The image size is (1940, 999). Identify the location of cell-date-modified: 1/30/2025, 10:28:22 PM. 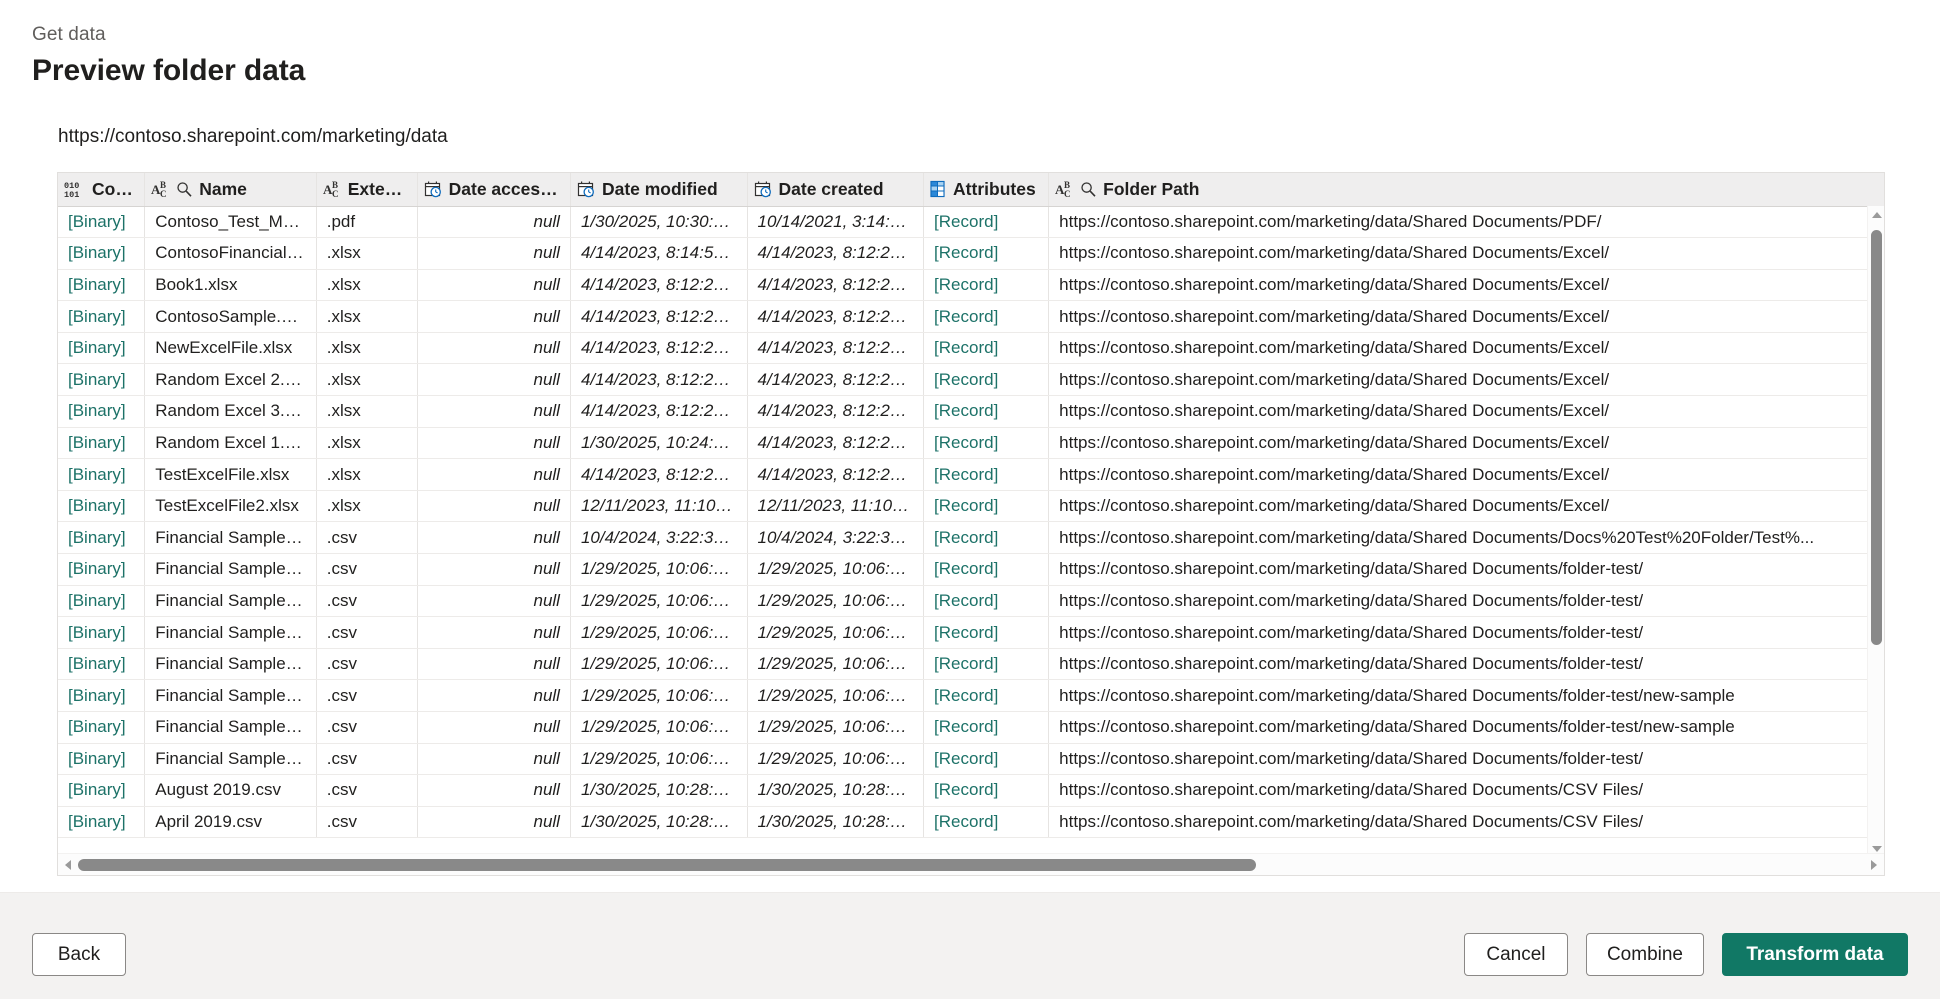
(659, 822).